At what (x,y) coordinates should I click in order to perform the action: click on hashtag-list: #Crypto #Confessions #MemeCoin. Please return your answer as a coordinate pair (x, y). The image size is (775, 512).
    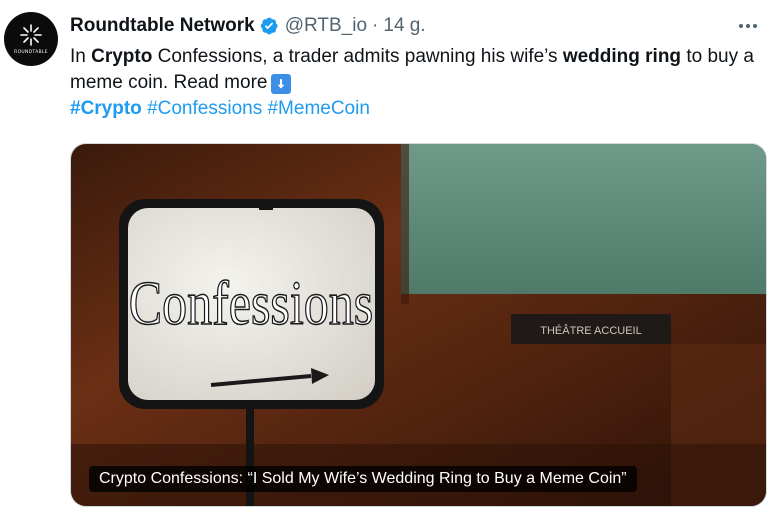
    Looking at the image, I should click on (220, 108).